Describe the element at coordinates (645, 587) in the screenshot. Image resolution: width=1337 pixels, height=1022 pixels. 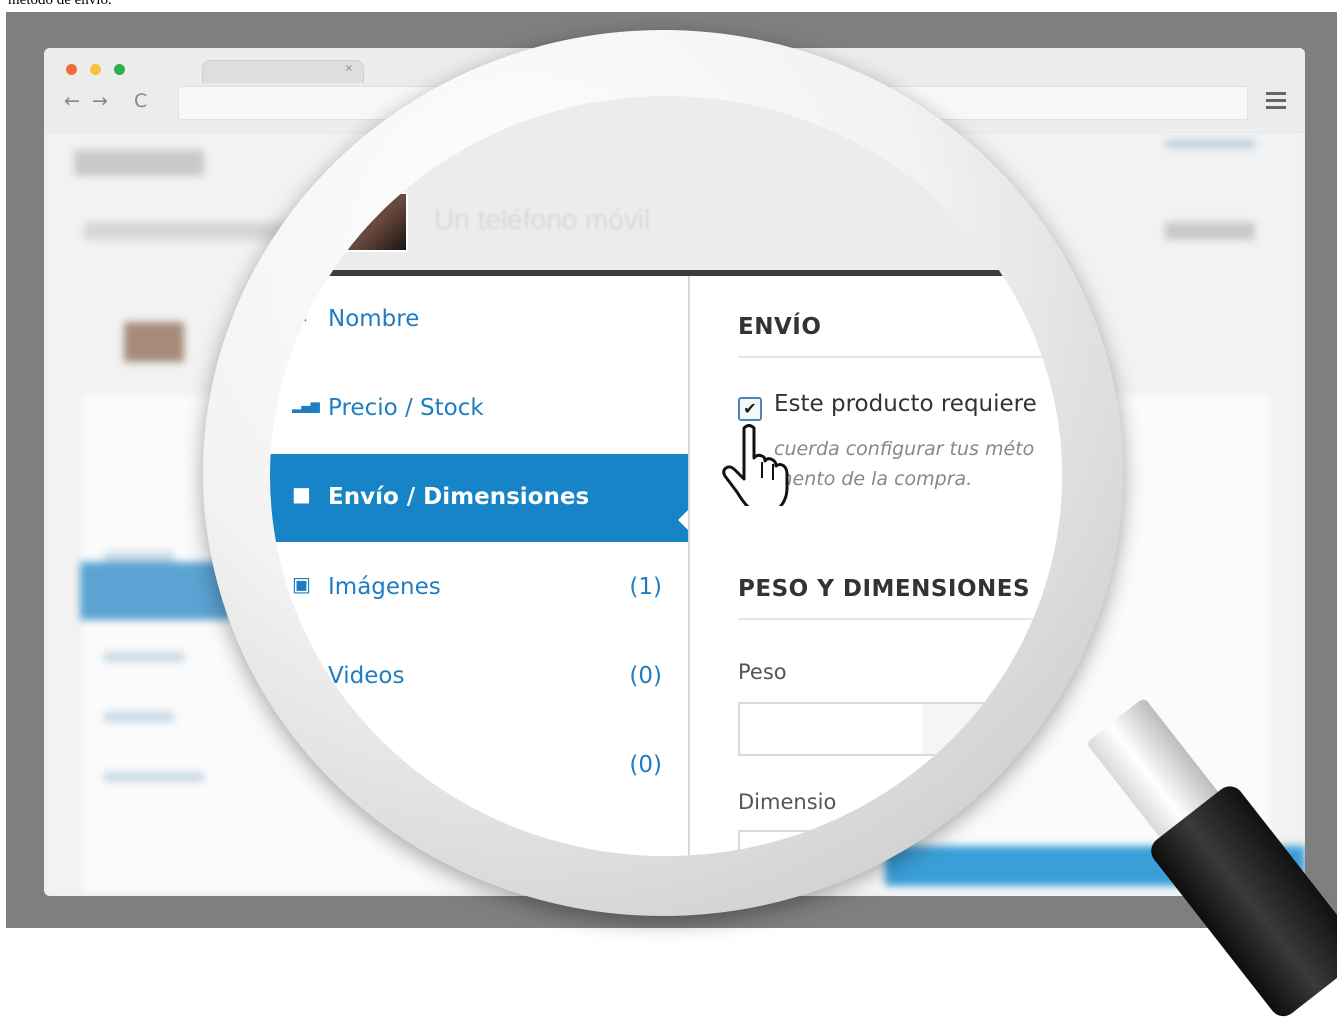
I see `sidebar-item-count: (1)` at that location.